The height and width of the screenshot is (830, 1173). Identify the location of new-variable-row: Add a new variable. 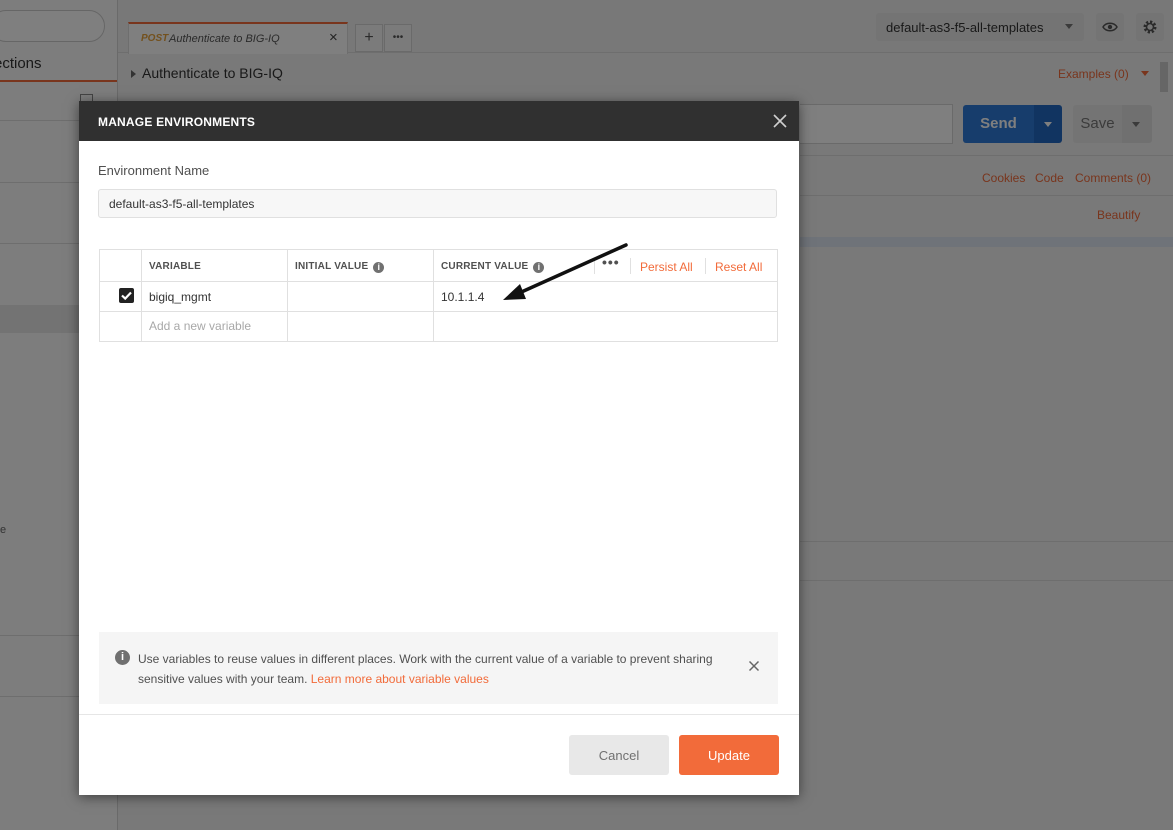
(438, 326).